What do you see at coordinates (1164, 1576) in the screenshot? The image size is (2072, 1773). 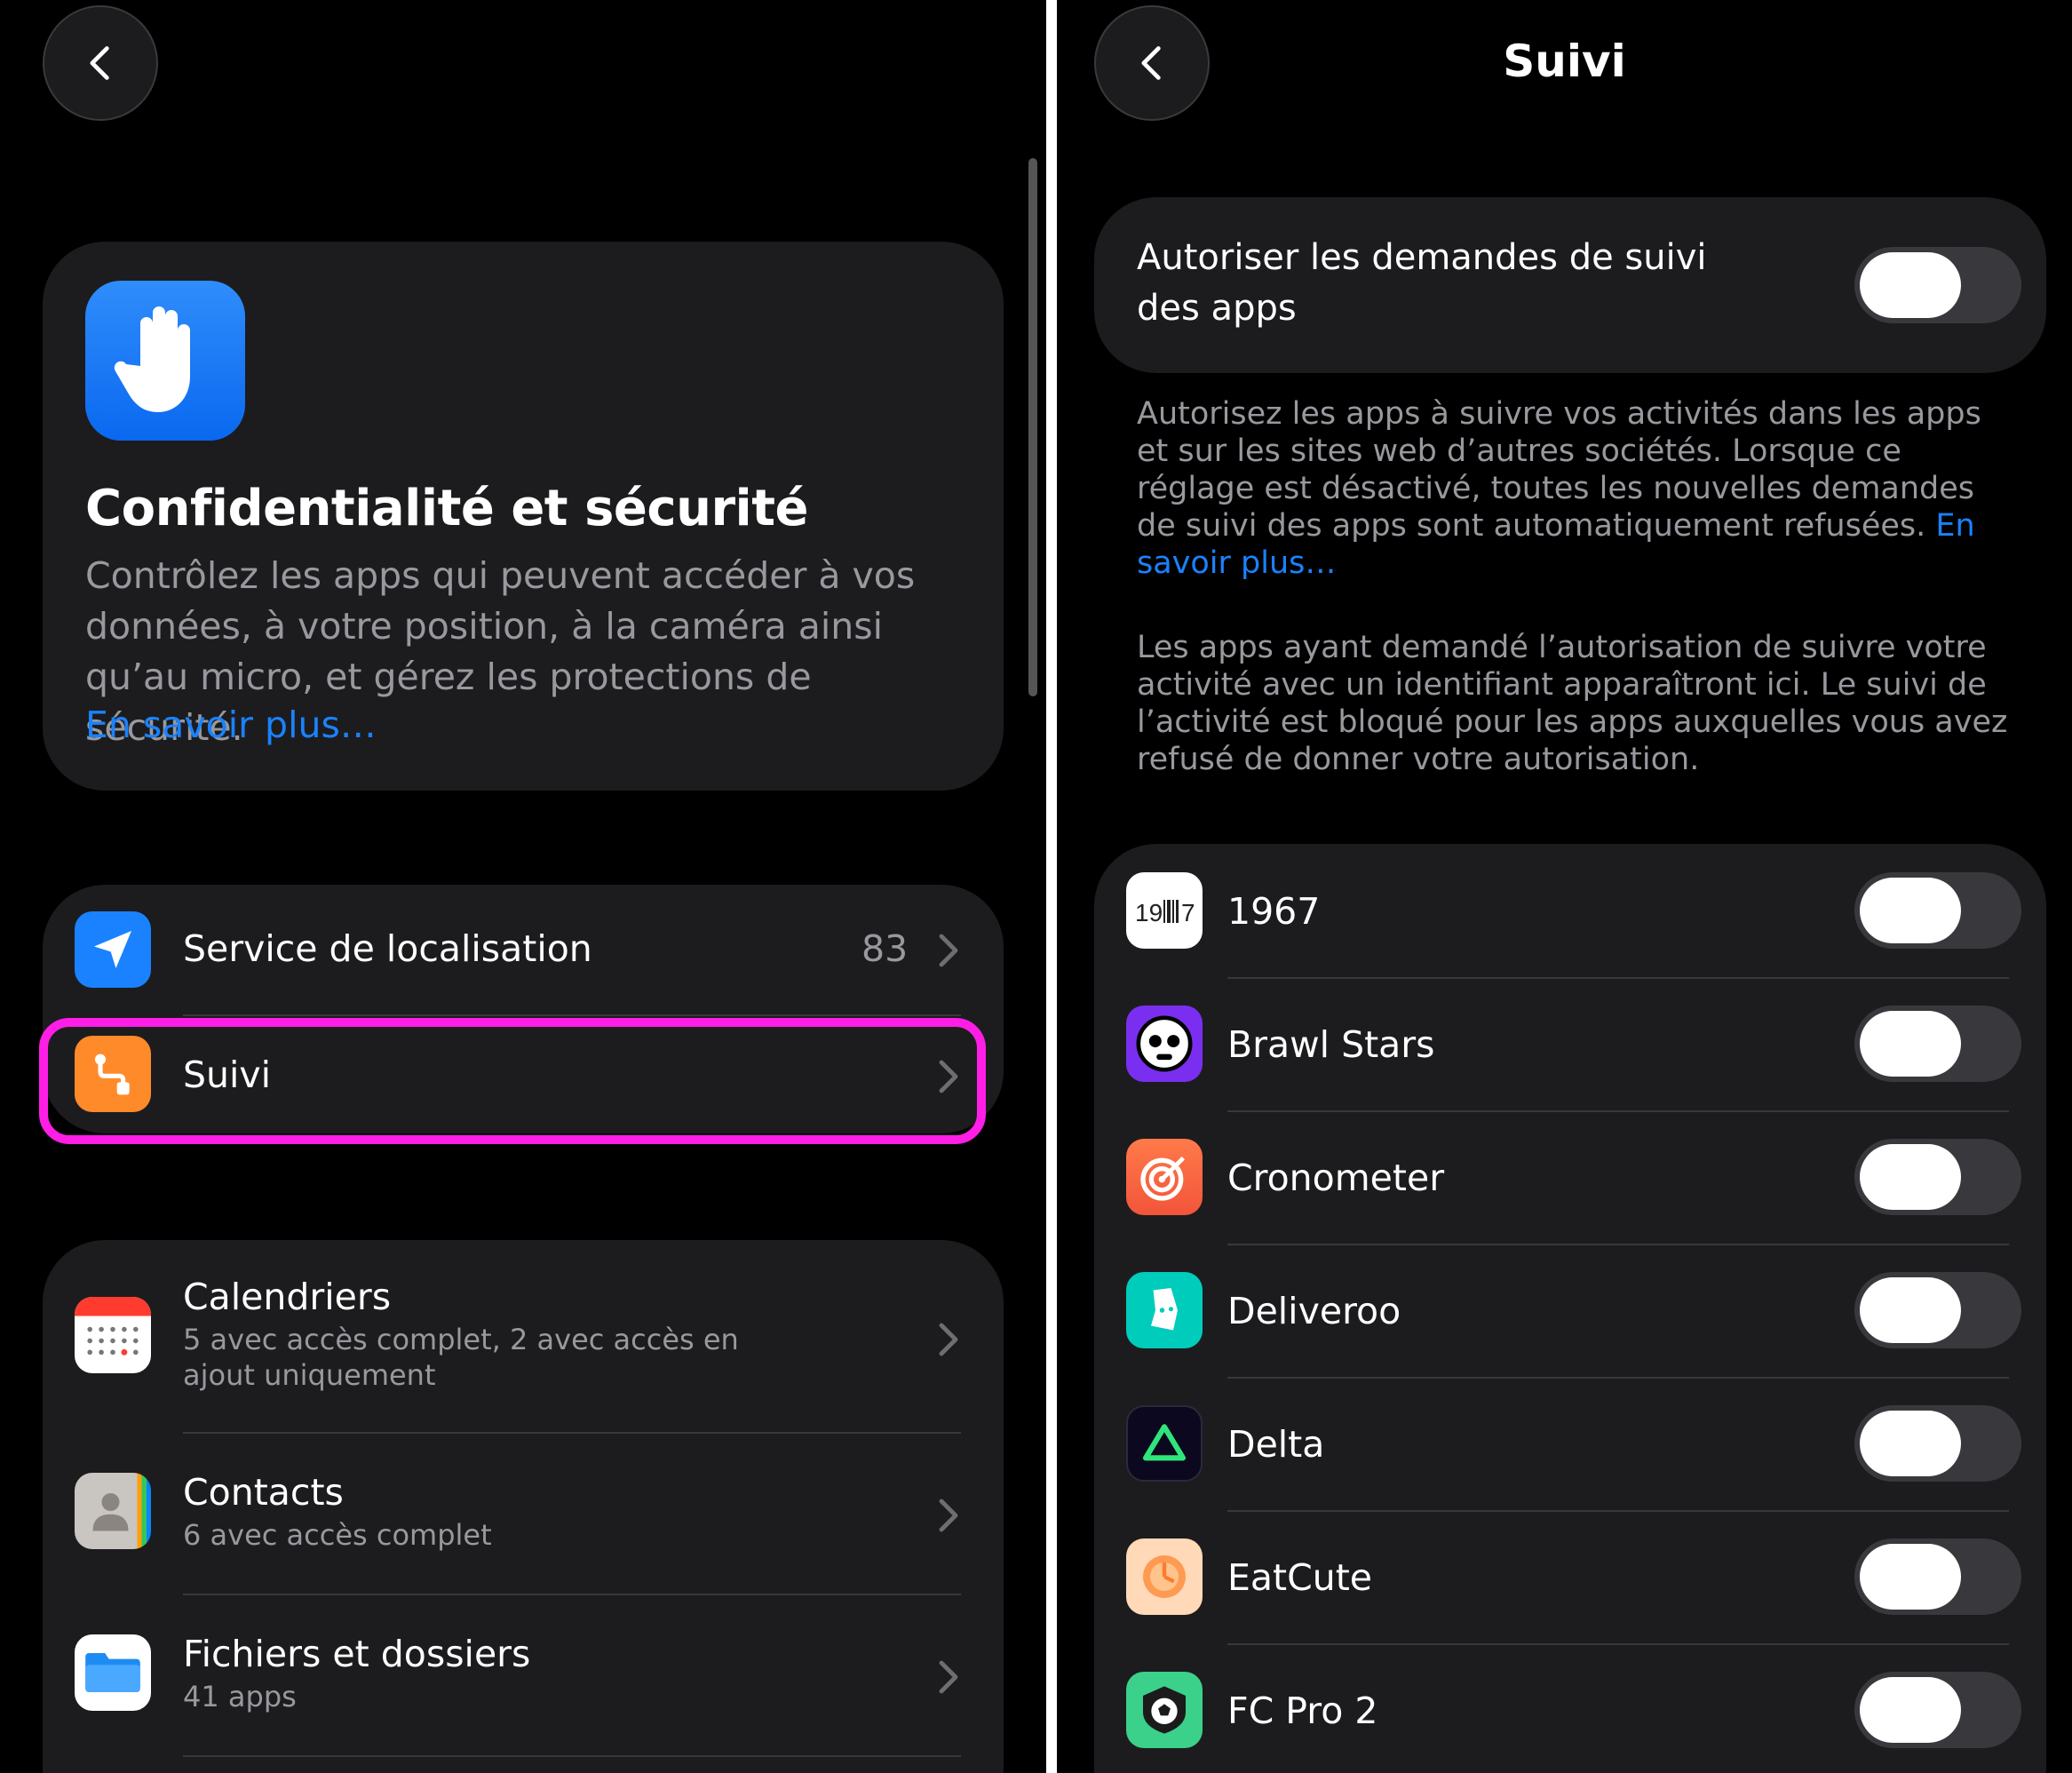 I see `eatcute-icon` at bounding box center [1164, 1576].